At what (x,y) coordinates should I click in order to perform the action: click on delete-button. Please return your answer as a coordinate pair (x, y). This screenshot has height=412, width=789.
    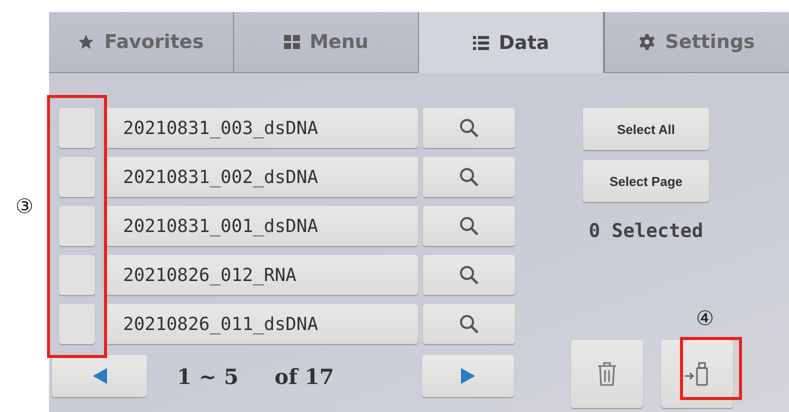
    Looking at the image, I should click on (607, 374).